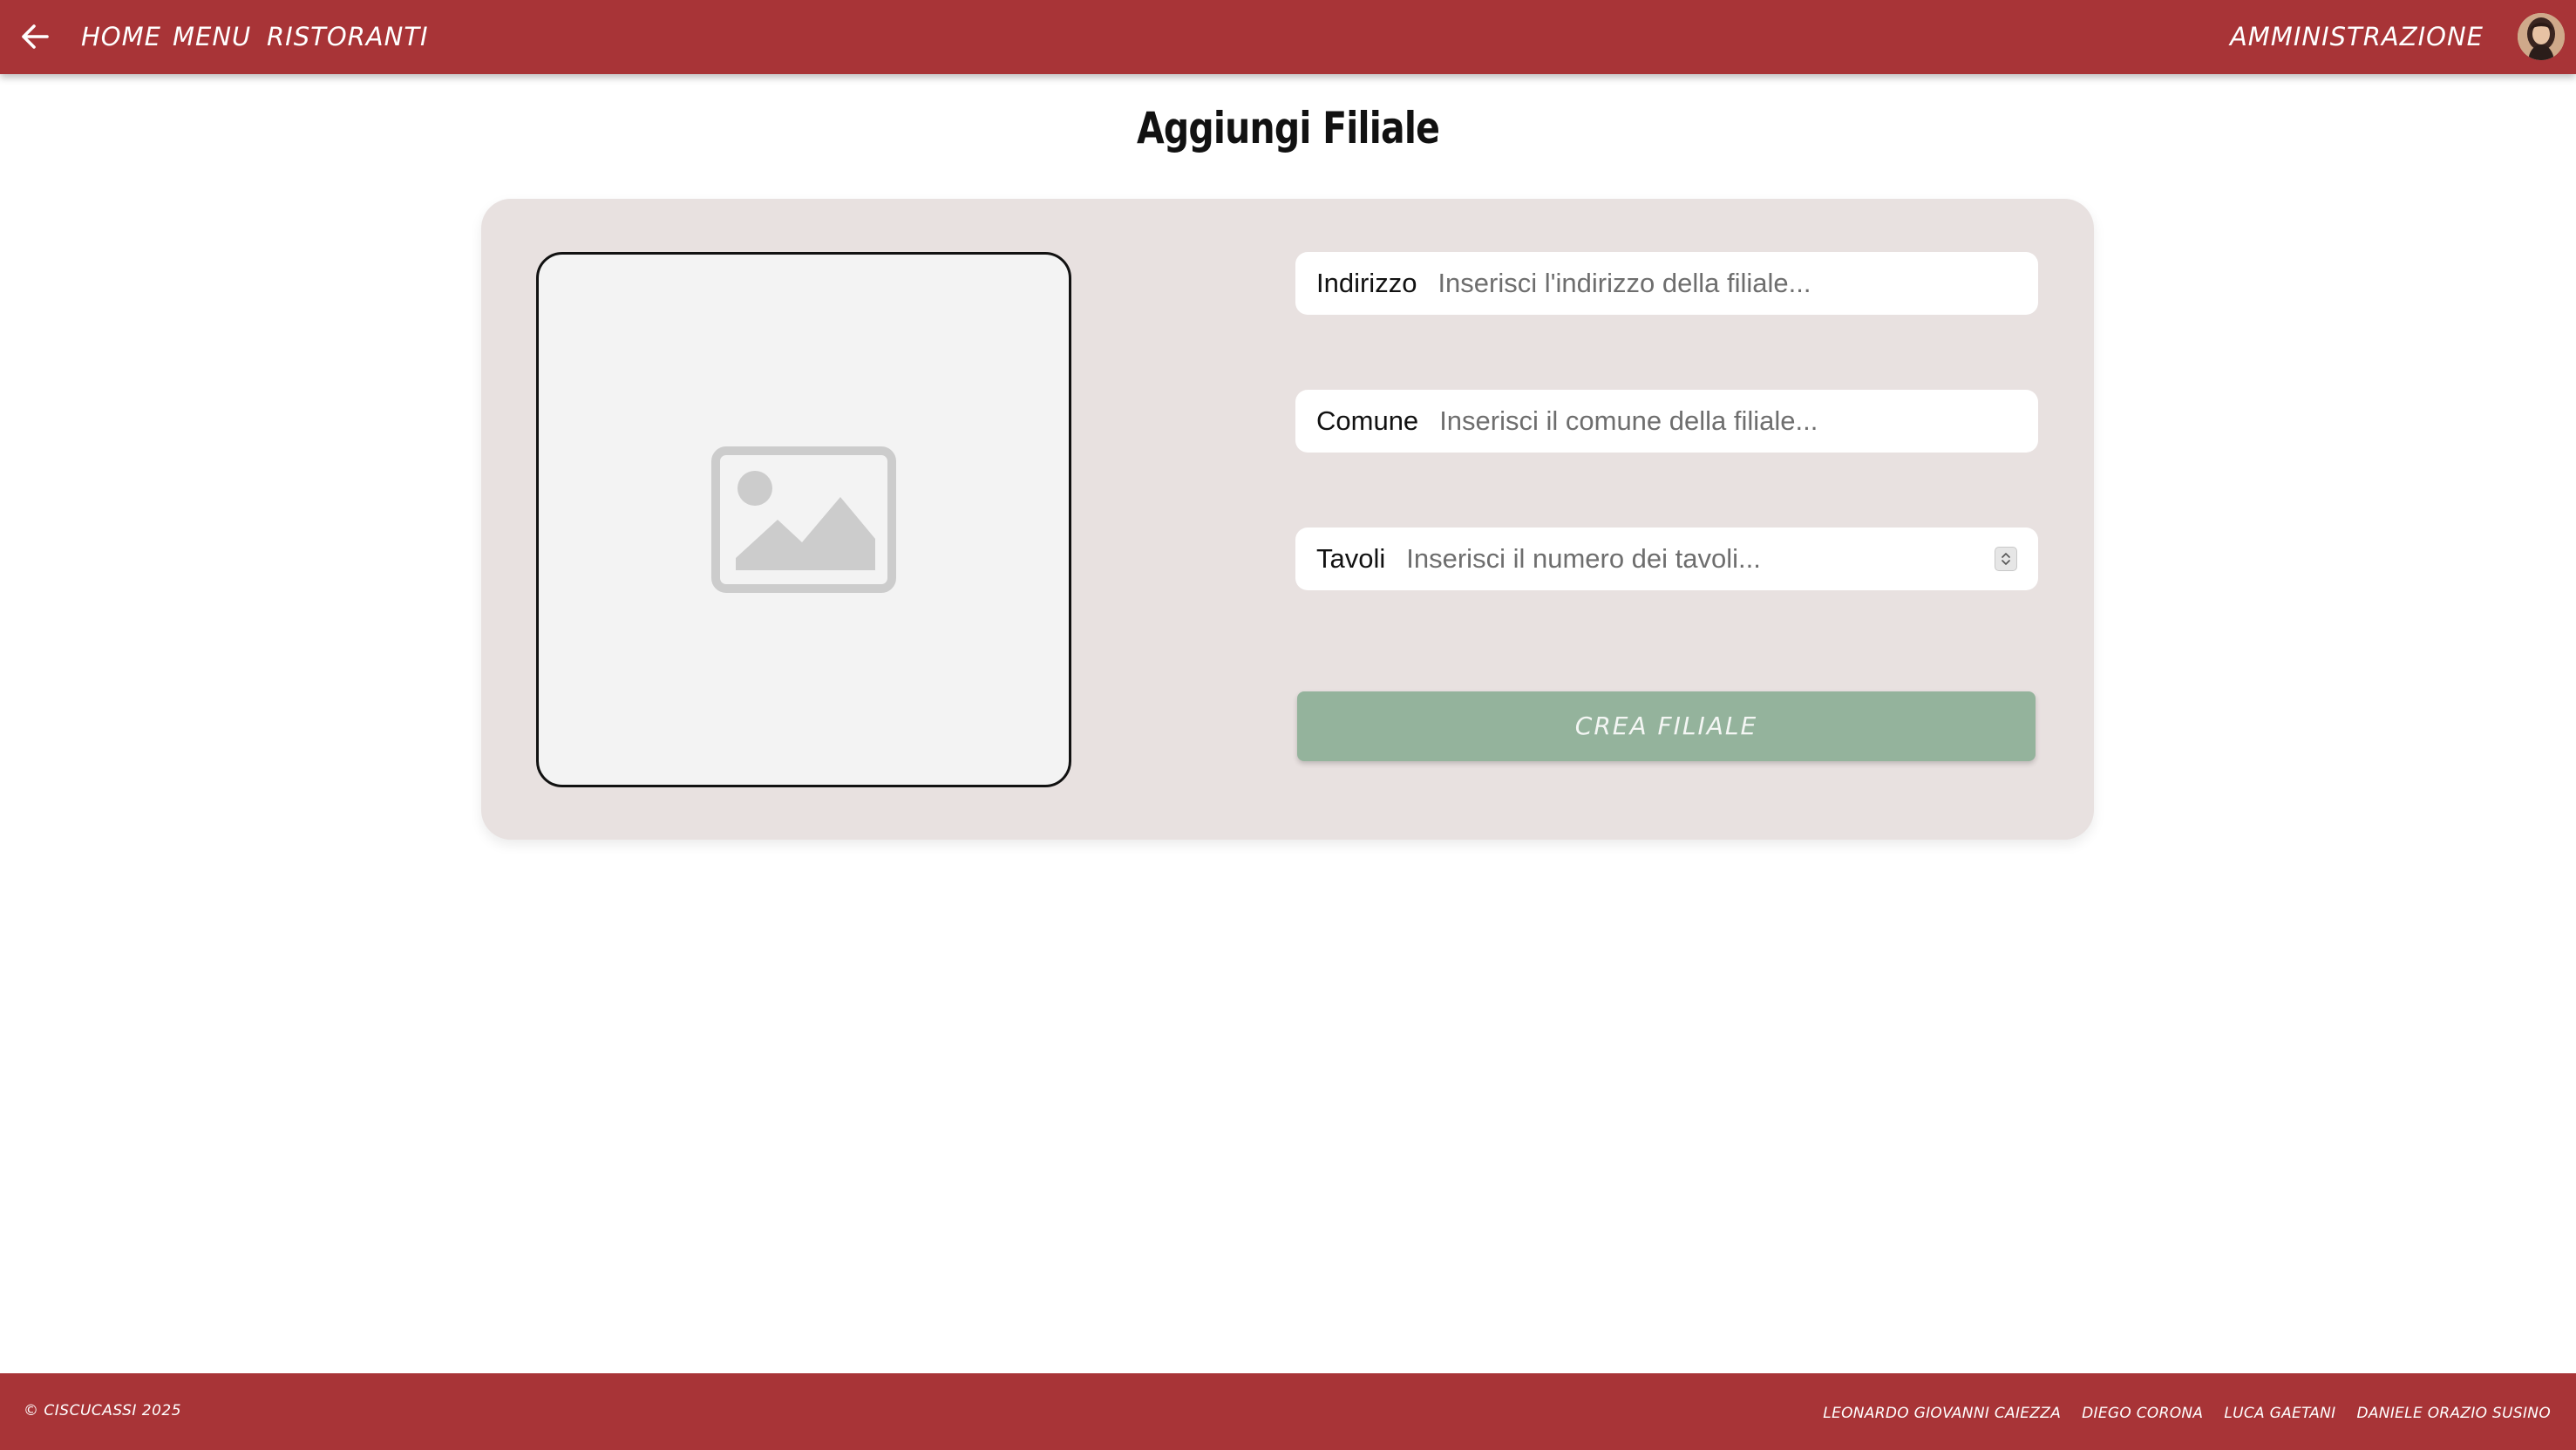  I want to click on tavoli-field: Tavoli, so click(1666, 559).